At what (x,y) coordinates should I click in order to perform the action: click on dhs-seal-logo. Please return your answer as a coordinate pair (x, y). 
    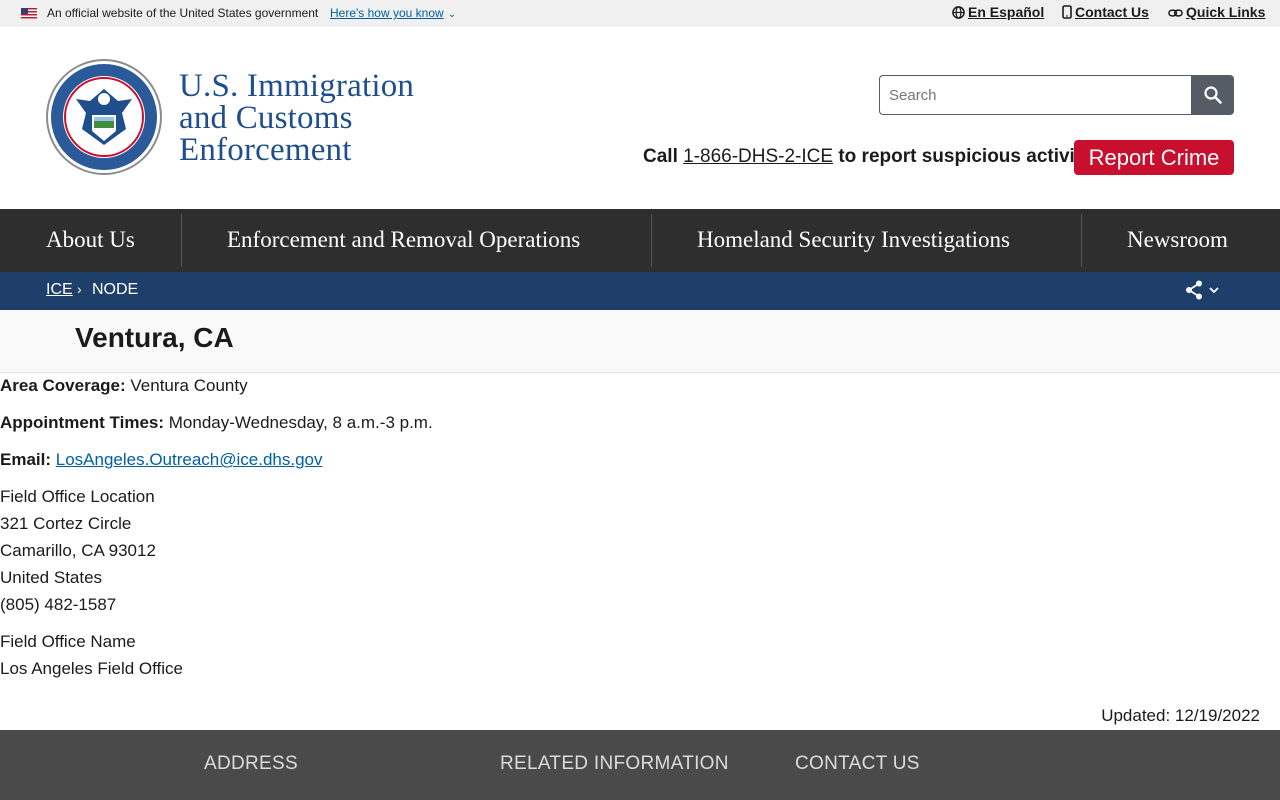
    Looking at the image, I should click on (104, 117).